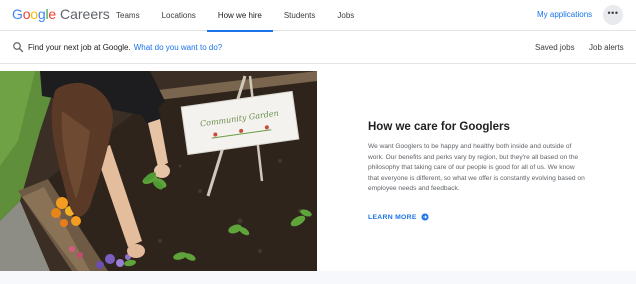 The width and height of the screenshot is (636, 284). What do you see at coordinates (18, 47) in the screenshot?
I see `search-icon` at bounding box center [18, 47].